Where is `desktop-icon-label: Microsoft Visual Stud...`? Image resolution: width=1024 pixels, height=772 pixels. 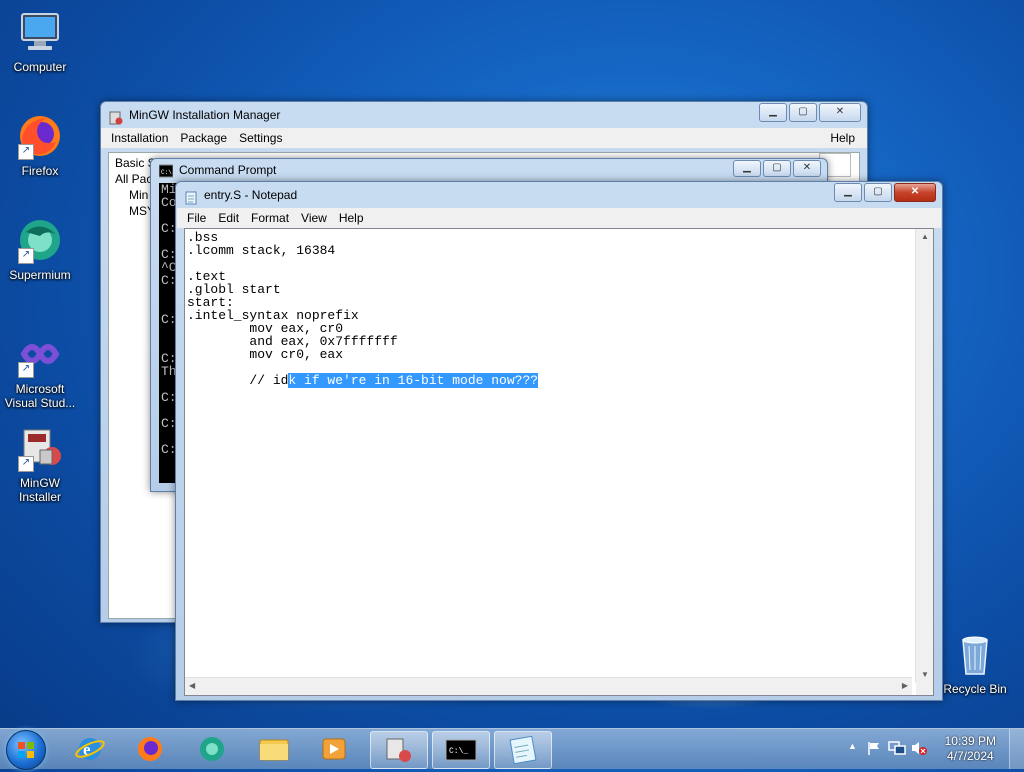 desktop-icon-label: Microsoft Visual Stud... is located at coordinates (40, 396).